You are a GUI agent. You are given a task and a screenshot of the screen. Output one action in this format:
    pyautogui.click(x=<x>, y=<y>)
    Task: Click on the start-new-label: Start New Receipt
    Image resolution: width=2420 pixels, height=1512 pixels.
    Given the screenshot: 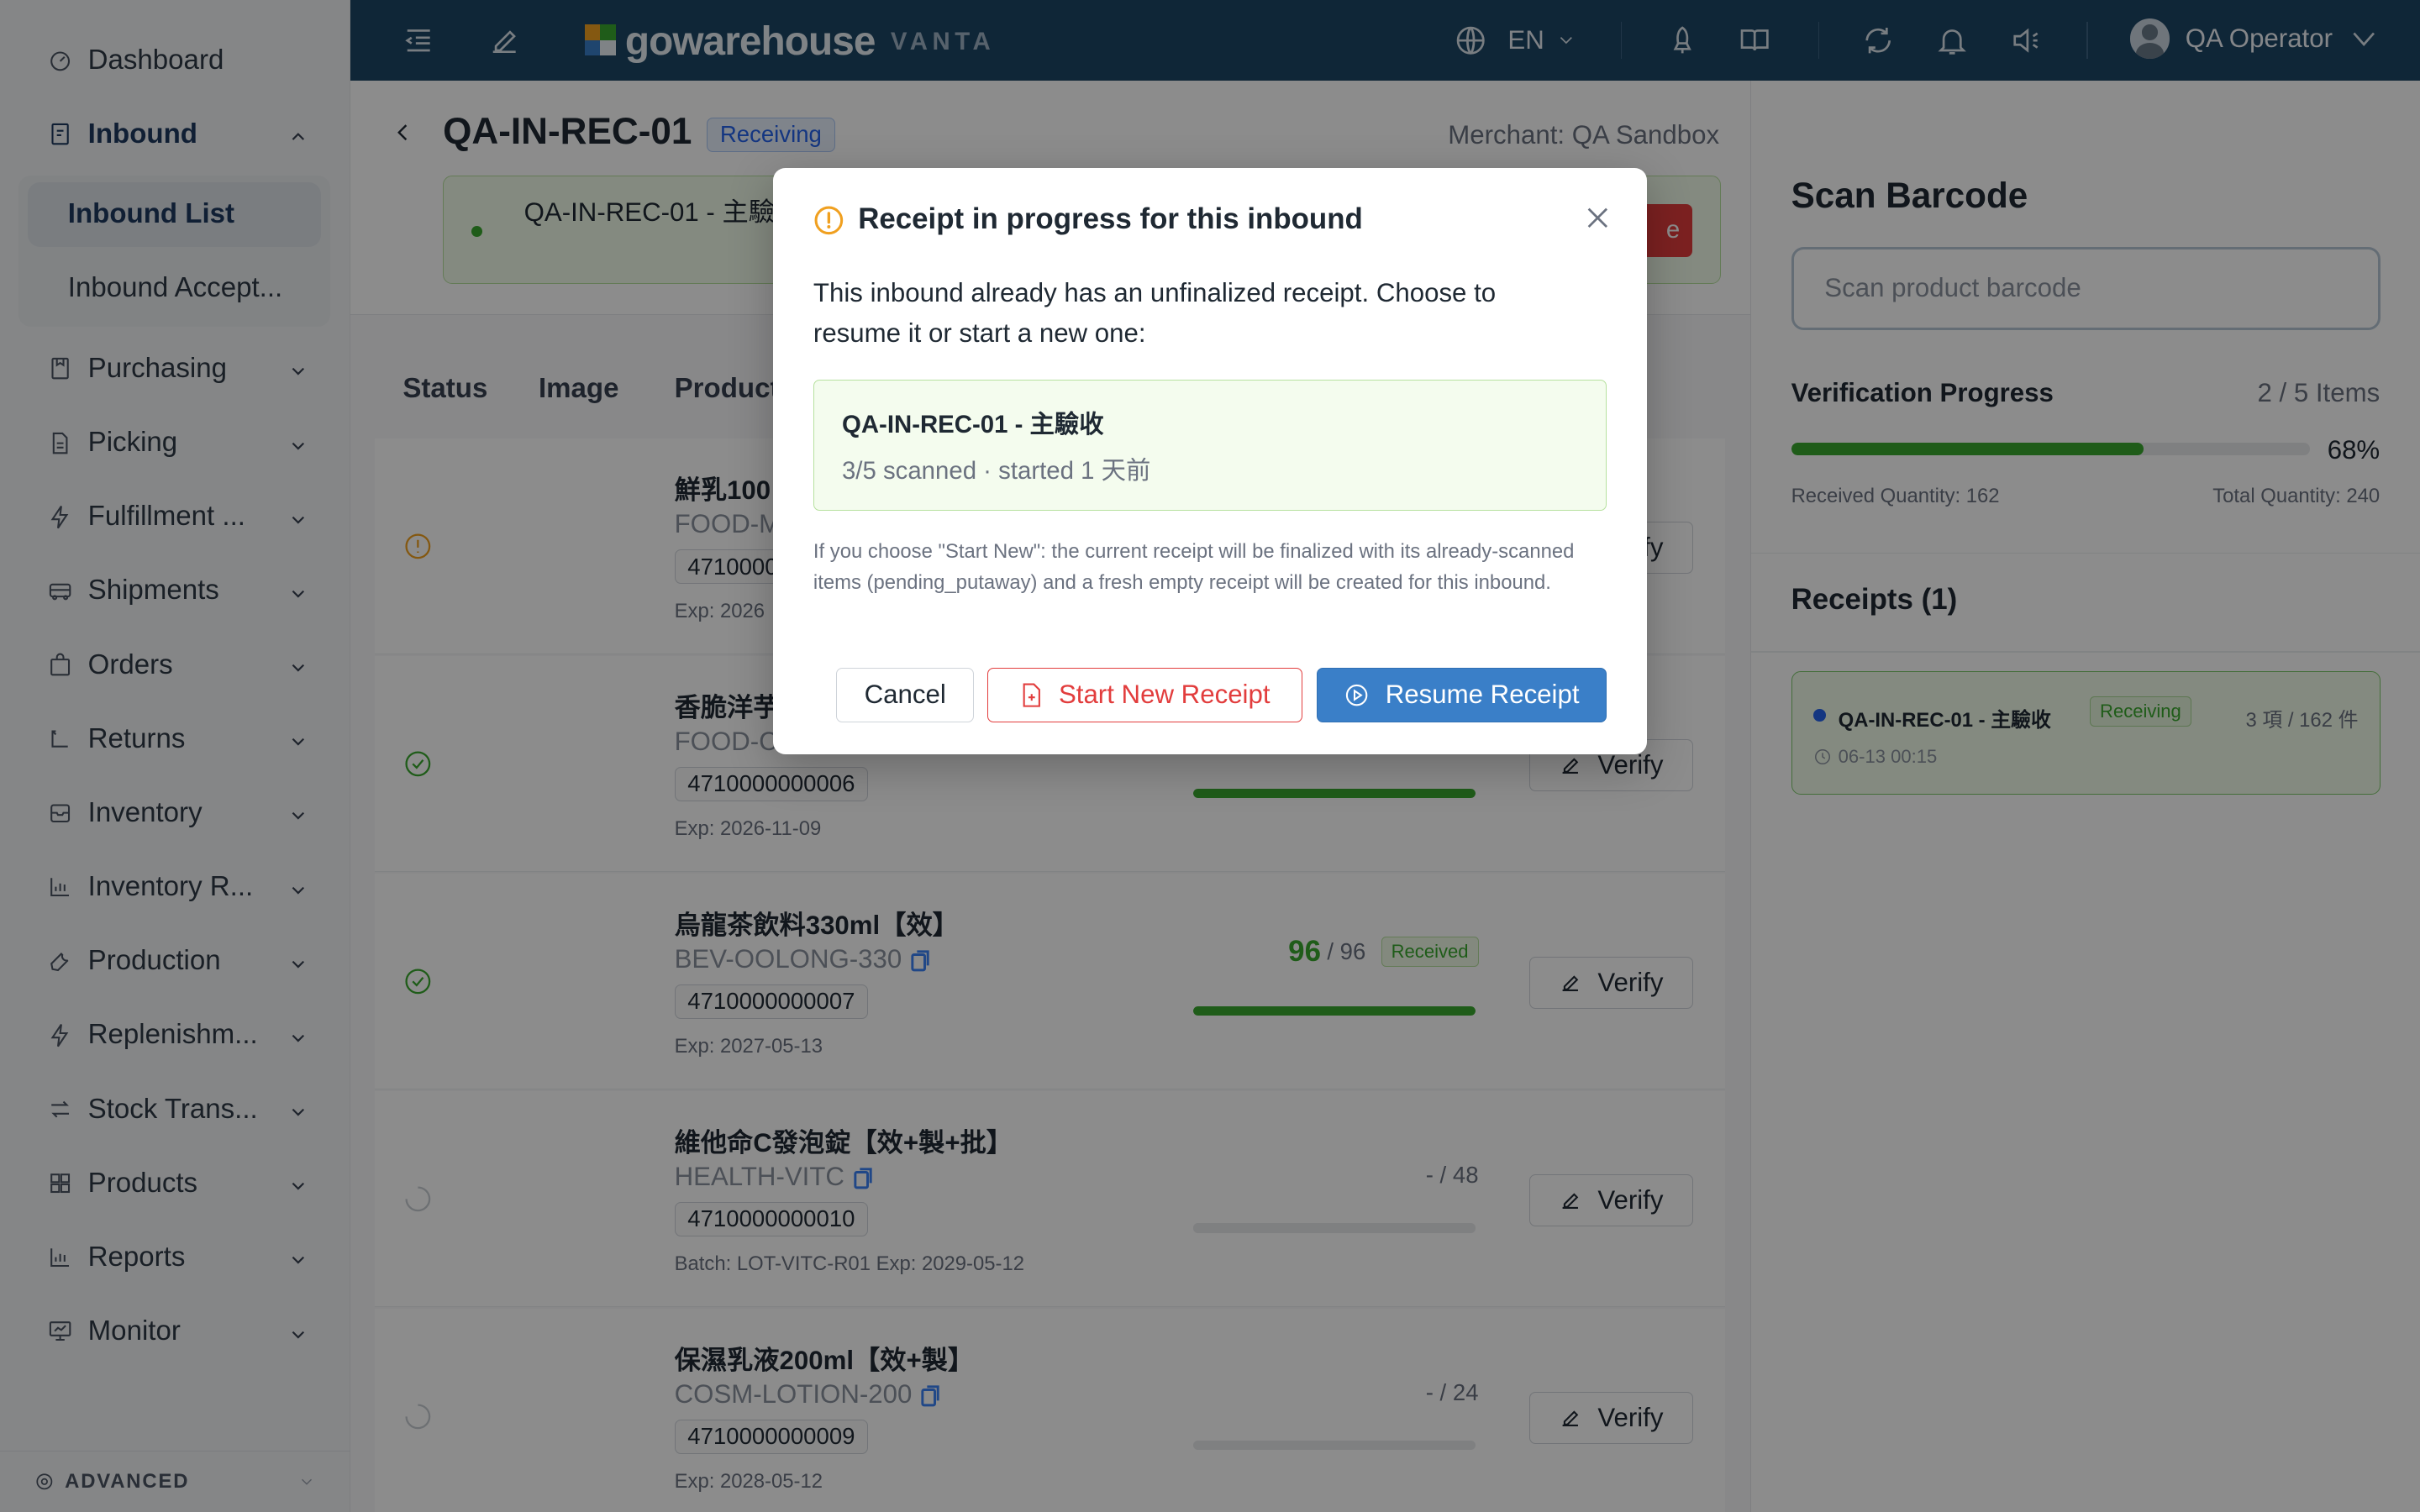 What is the action you would take?
    pyautogui.click(x=1164, y=695)
    